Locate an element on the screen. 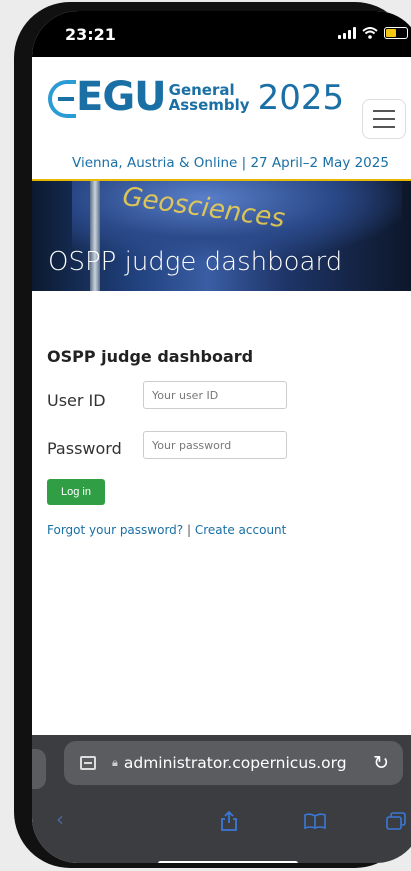 The height and width of the screenshot is (871, 411). share-icon is located at coordinates (229, 821).